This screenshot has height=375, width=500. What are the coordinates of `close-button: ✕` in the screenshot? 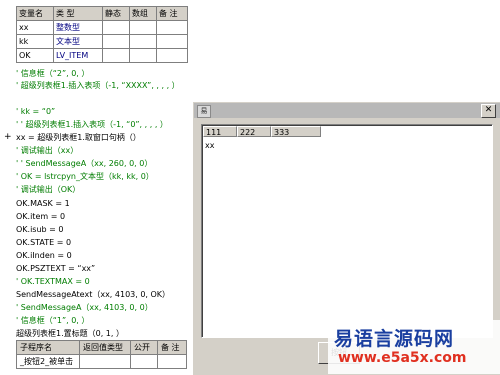 It's located at (488, 111).